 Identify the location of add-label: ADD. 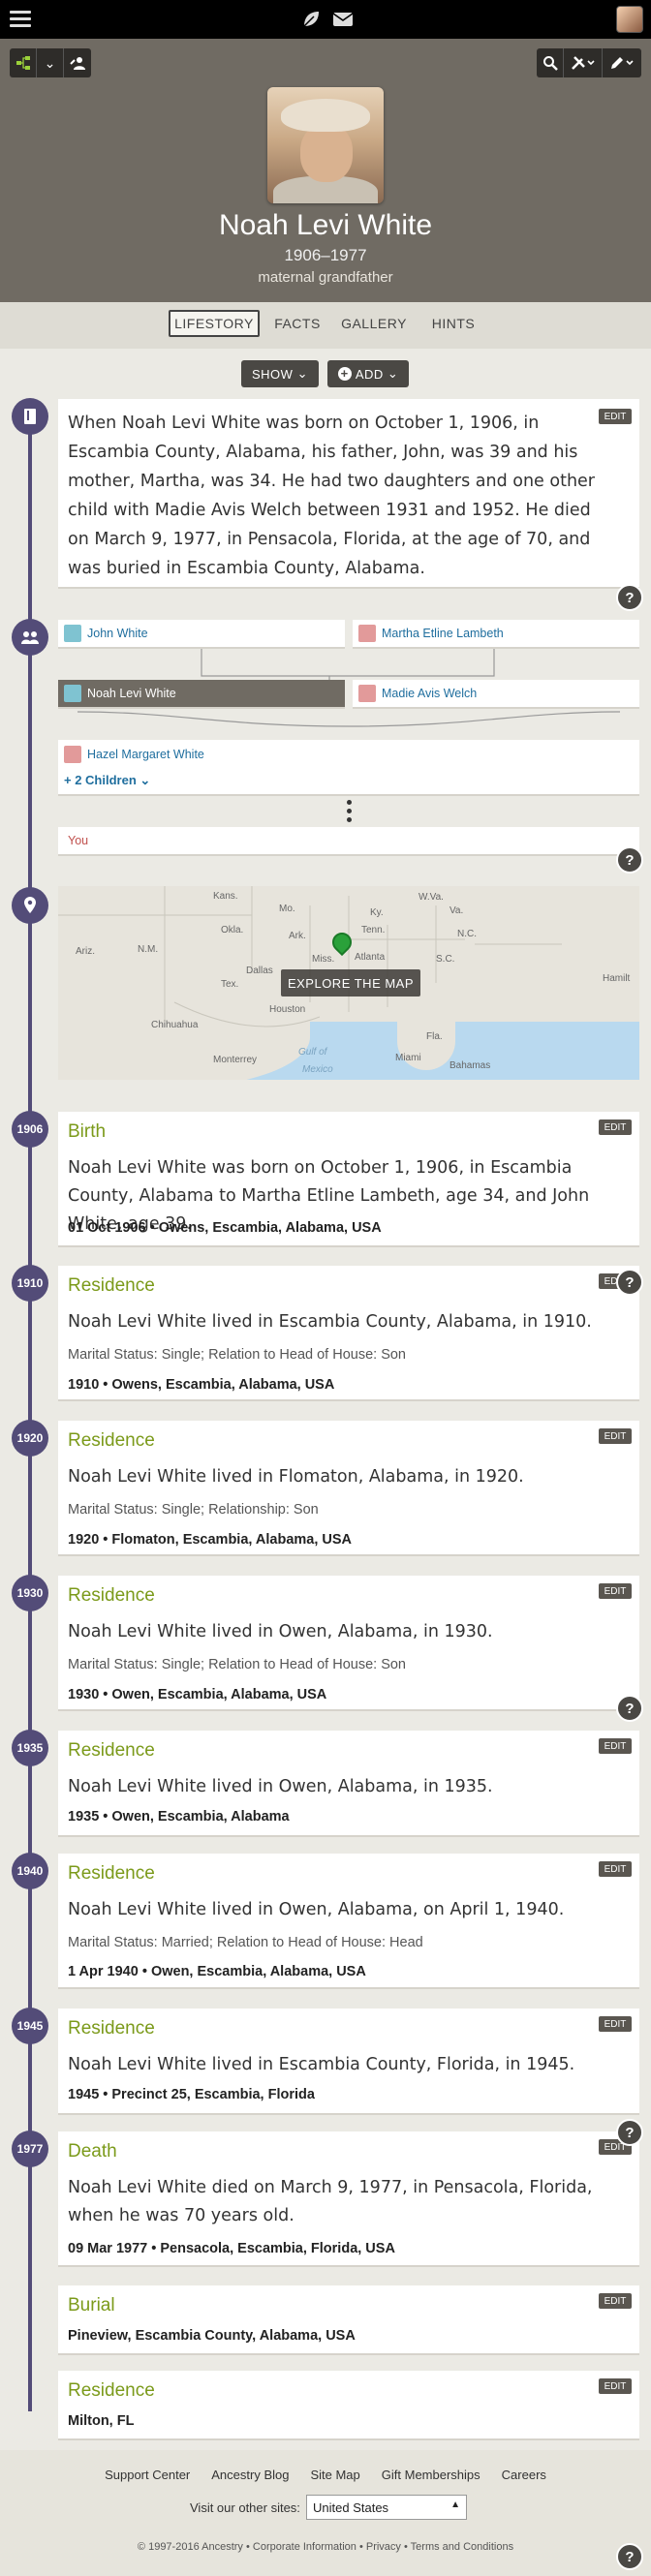
(369, 374).